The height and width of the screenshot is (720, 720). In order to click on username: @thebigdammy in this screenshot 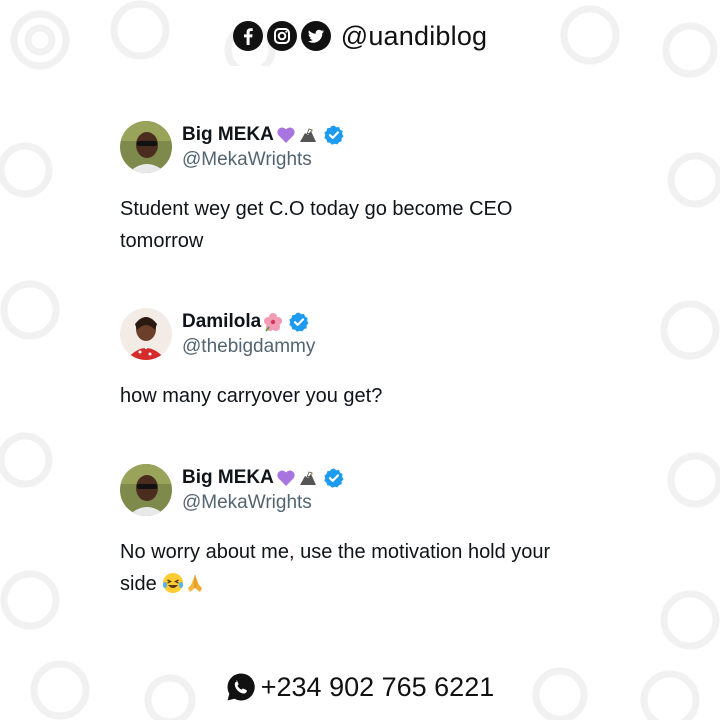, I will do `click(248, 347)`.